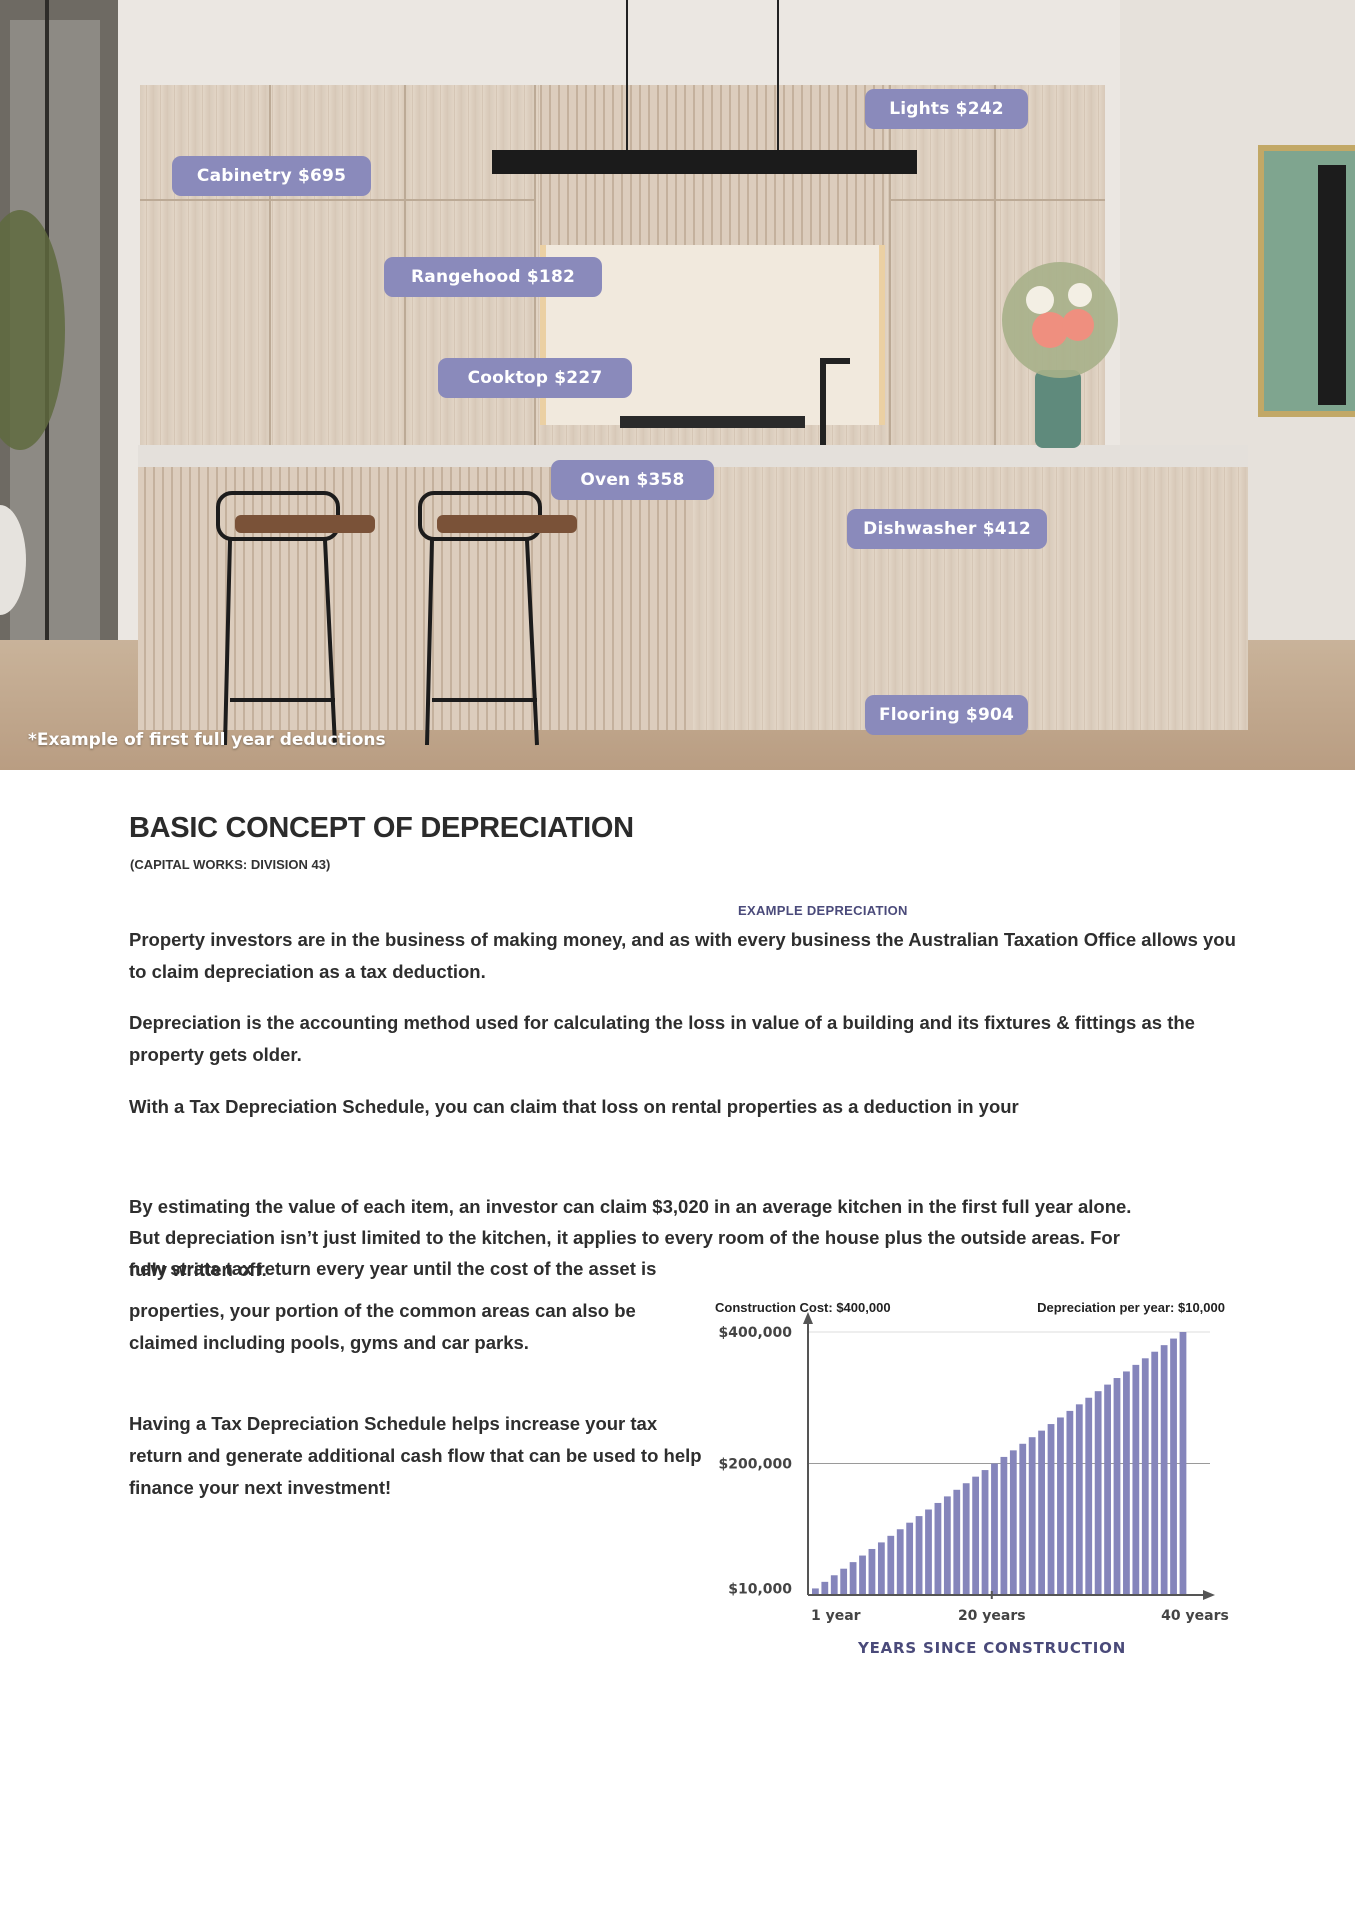 This screenshot has height=1920, width=1357. What do you see at coordinates (1195, 1616) in the screenshot?
I see `x-tick-label: 40 years` at bounding box center [1195, 1616].